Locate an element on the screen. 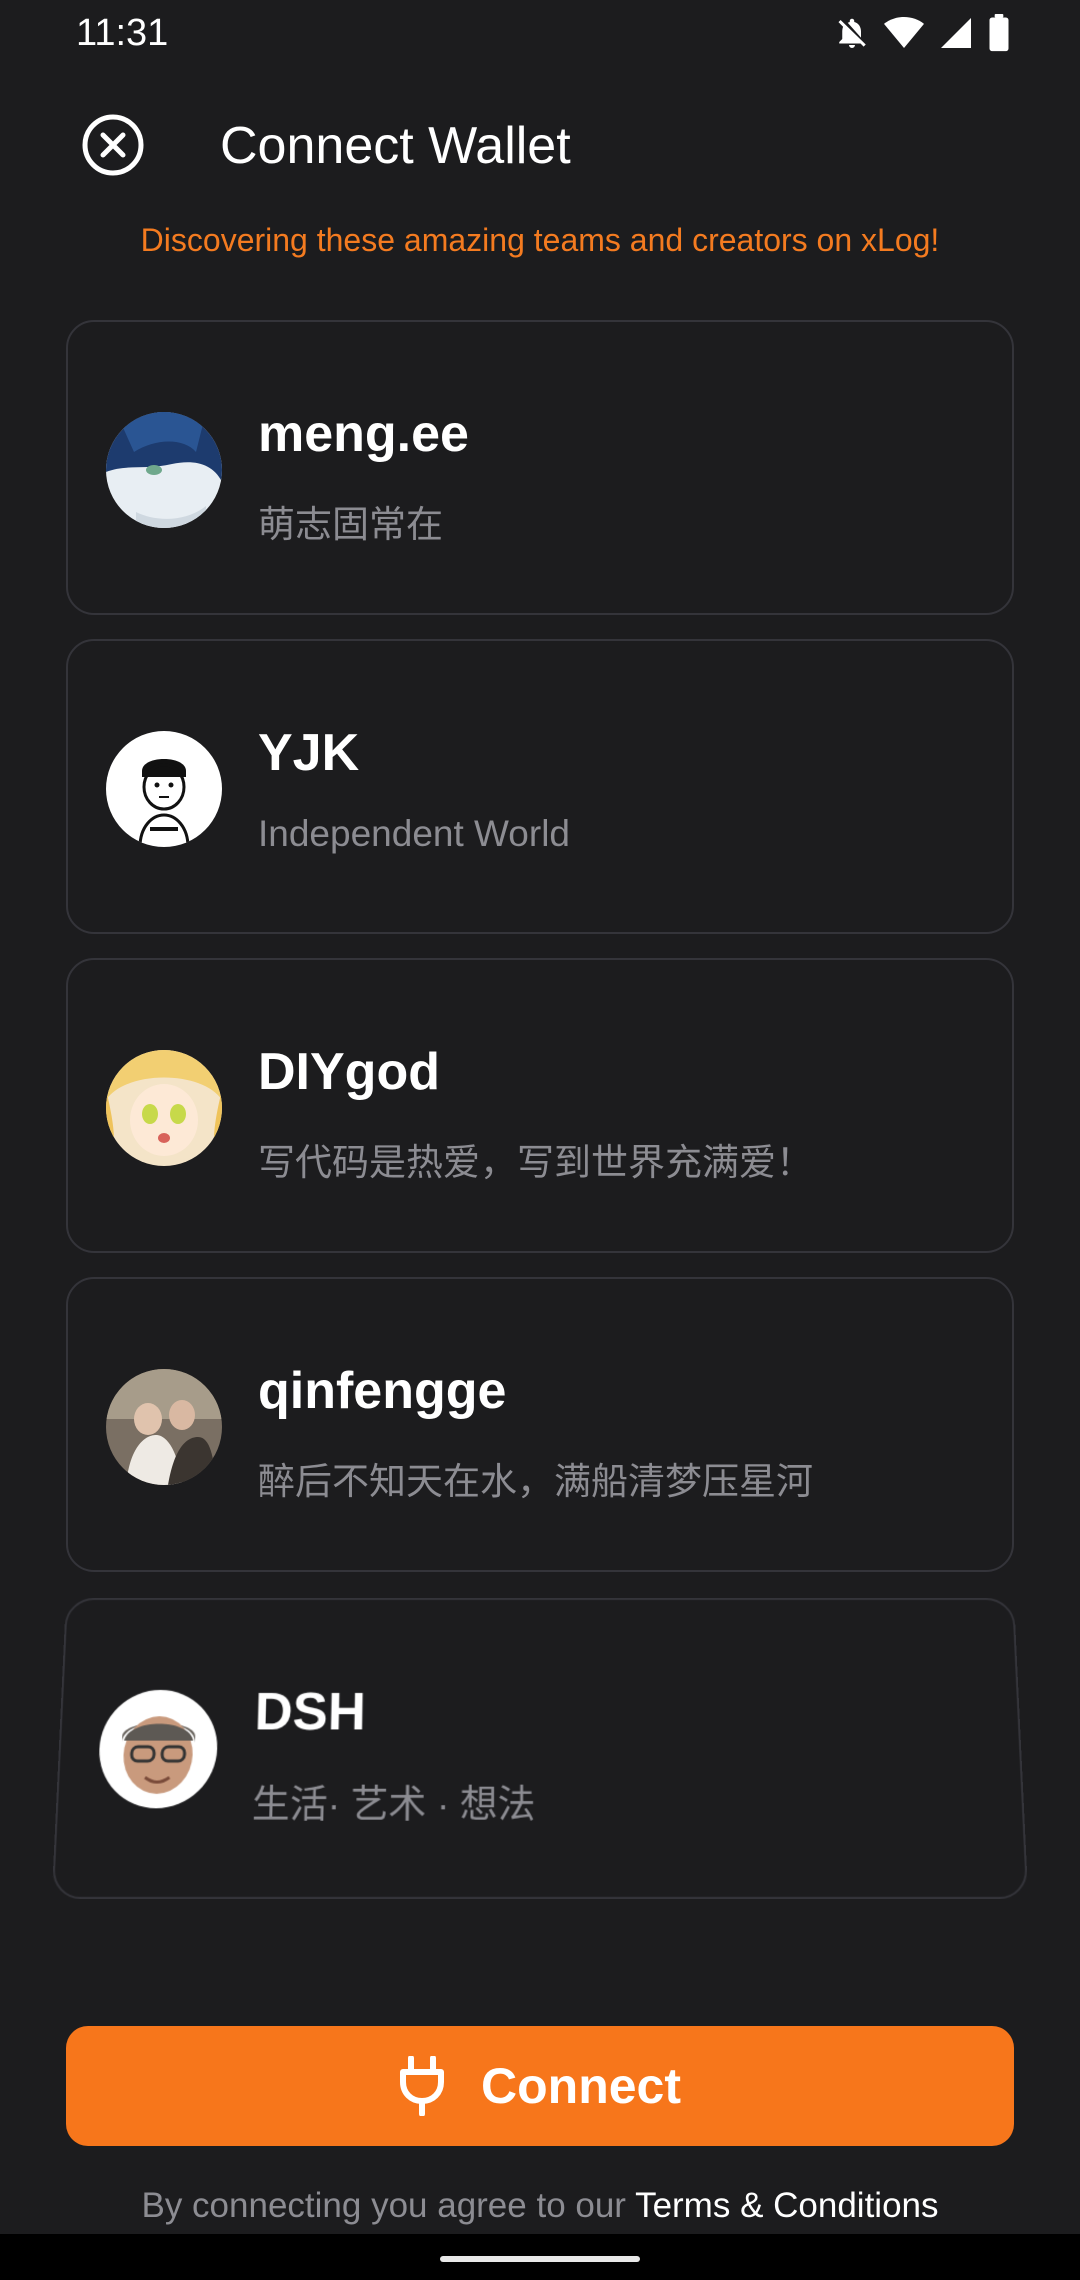 Image resolution: width=1080 pixels, height=2280 pixels. creator-card-yjk: YJK Independent World is located at coordinates (540, 786).